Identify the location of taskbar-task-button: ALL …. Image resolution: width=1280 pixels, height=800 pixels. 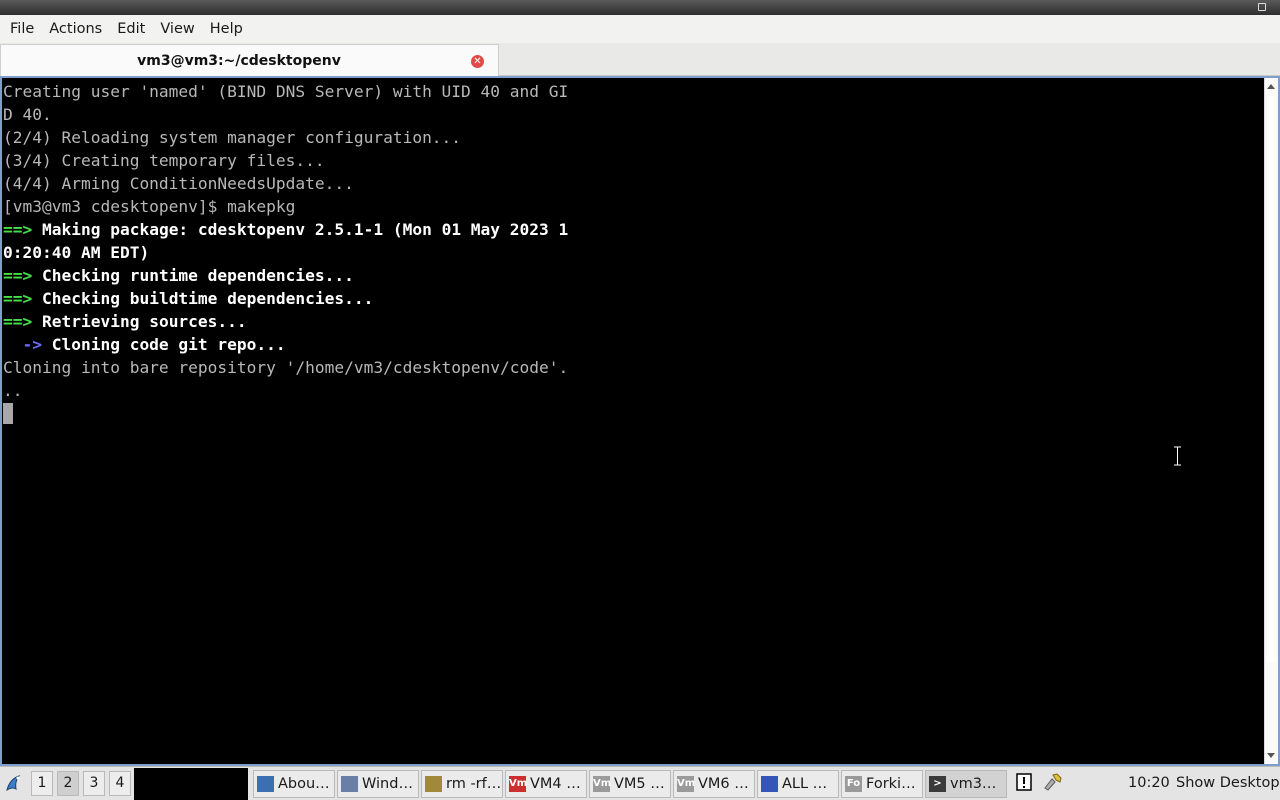
(798, 784).